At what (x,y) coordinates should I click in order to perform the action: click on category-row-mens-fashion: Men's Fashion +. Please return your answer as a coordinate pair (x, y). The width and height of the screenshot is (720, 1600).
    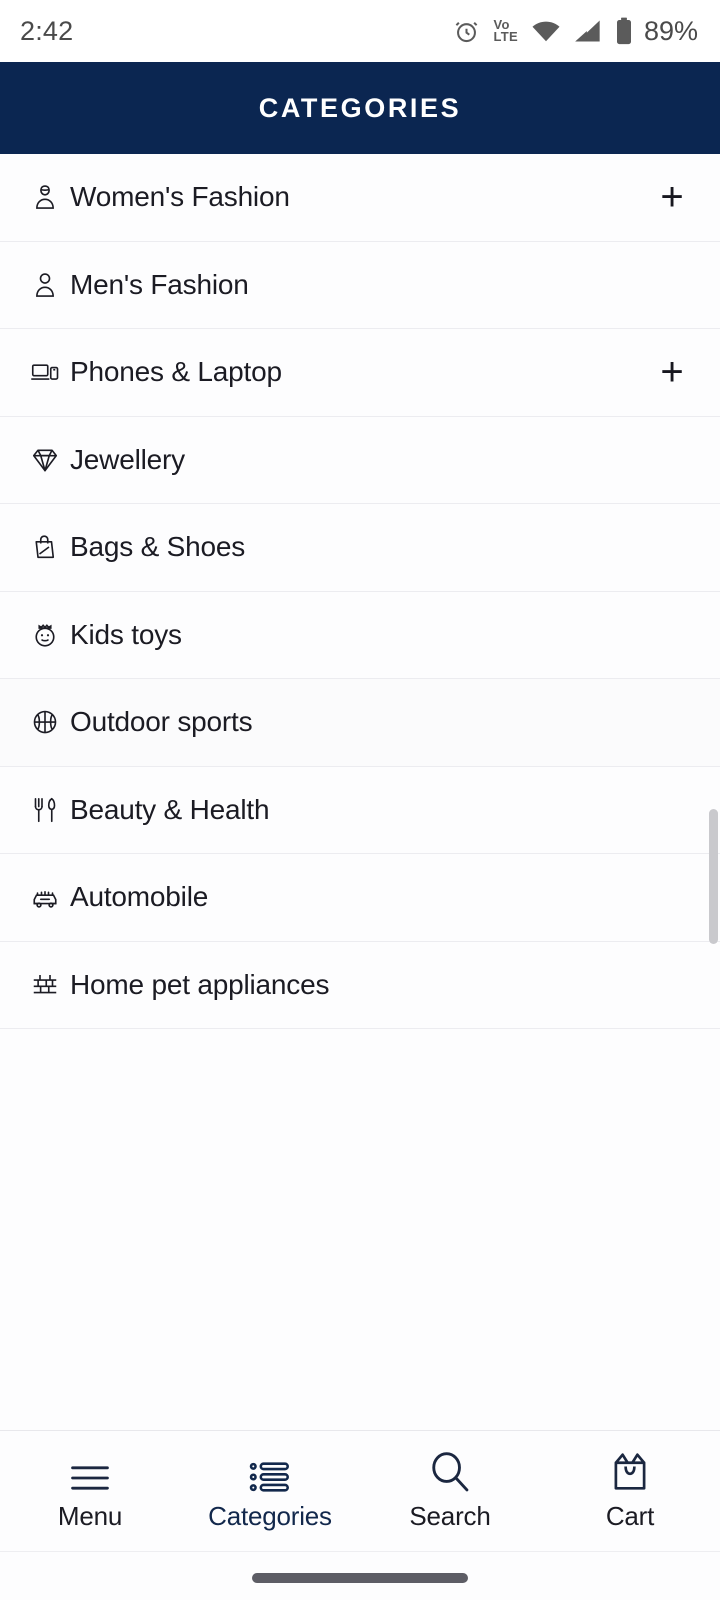
    Looking at the image, I should click on (360, 285).